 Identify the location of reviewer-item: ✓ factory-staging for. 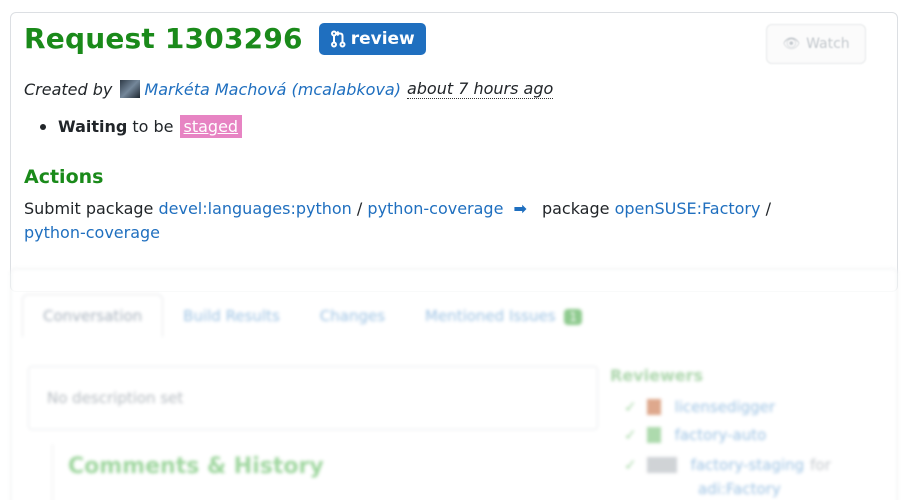
(727, 465).